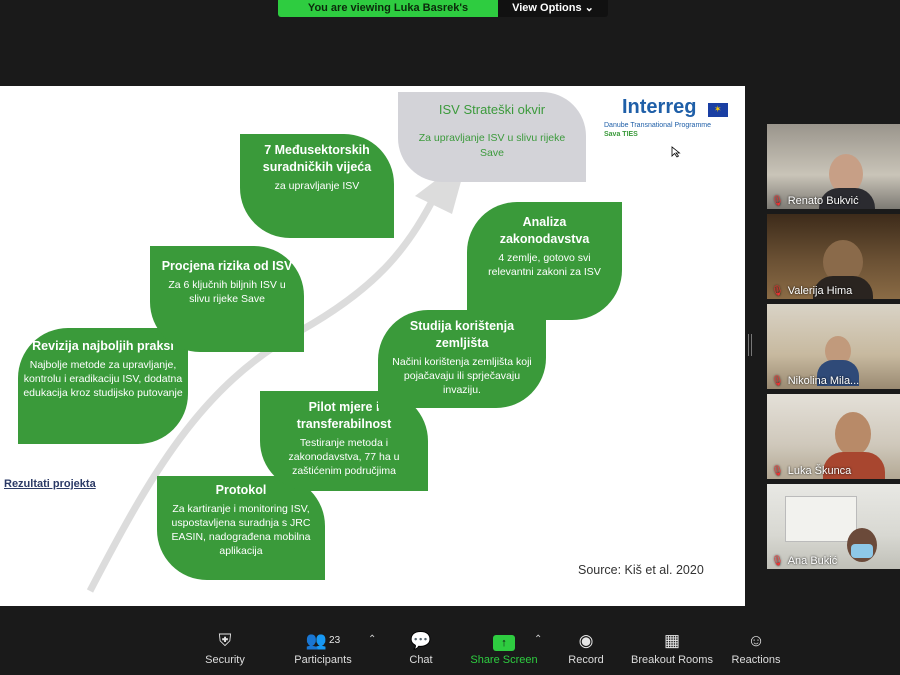 This screenshot has height=675, width=900. What do you see at coordinates (50, 484) in the screenshot?
I see `rezultati-link: Rezultati projekta` at bounding box center [50, 484].